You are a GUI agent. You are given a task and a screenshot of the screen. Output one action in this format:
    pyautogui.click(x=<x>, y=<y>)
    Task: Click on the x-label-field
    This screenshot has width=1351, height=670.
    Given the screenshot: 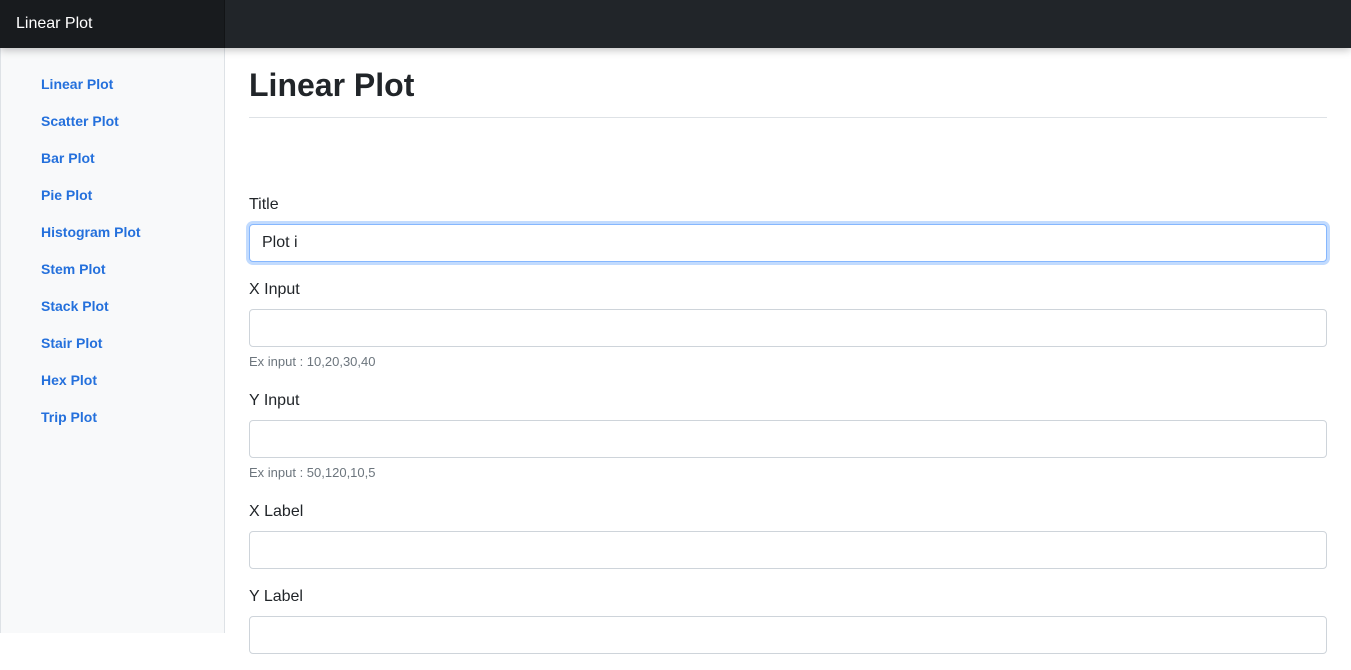 What is the action you would take?
    pyautogui.click(x=788, y=550)
    